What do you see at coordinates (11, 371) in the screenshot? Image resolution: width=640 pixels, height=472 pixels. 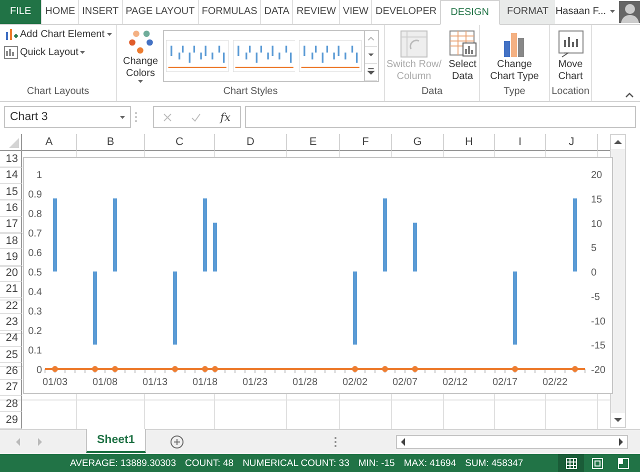 I see `row-header: 26` at bounding box center [11, 371].